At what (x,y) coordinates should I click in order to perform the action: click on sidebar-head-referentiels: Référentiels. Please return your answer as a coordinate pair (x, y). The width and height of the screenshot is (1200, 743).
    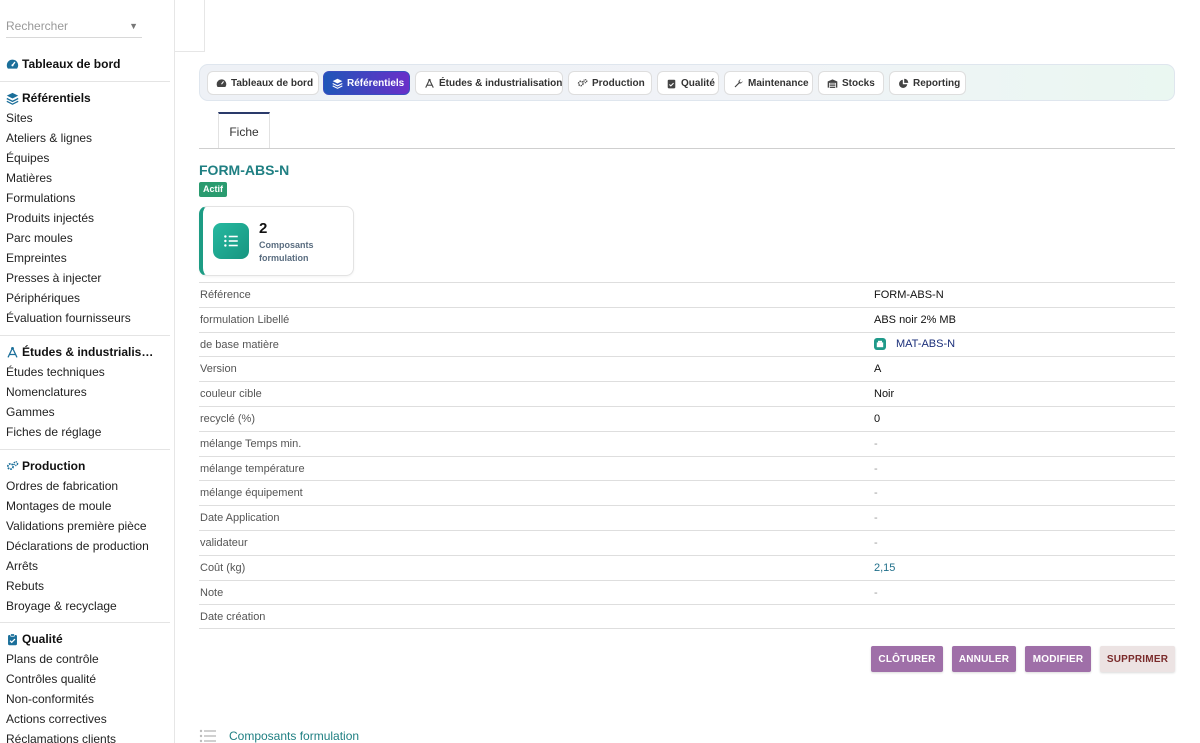
    Looking at the image, I should click on (87, 98).